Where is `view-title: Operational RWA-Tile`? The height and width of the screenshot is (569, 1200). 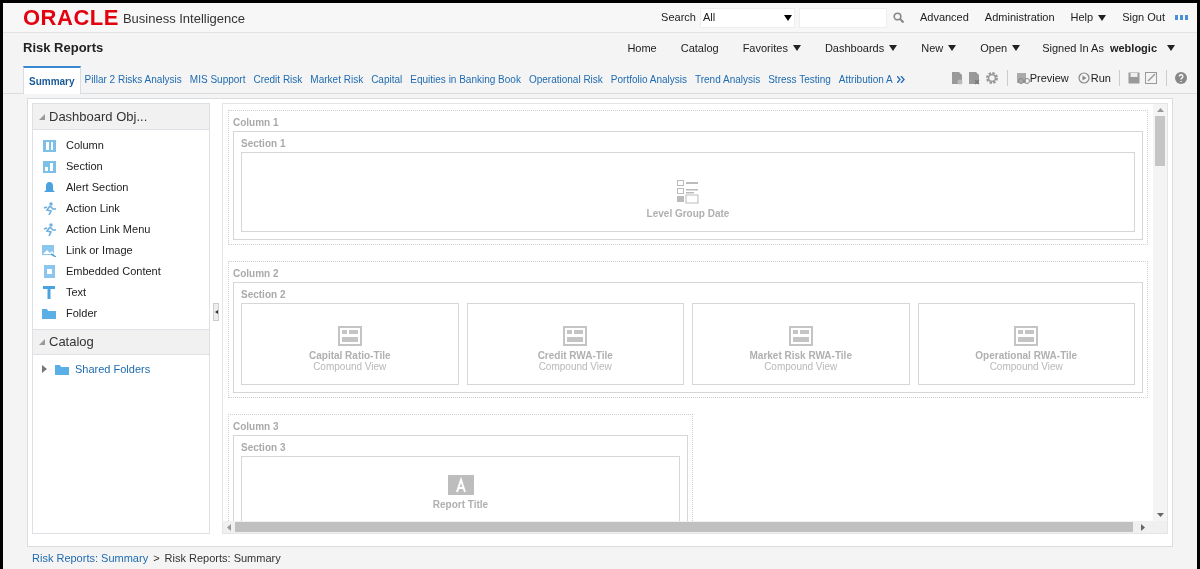
view-title: Operational RWA-Tile is located at coordinates (1026, 355).